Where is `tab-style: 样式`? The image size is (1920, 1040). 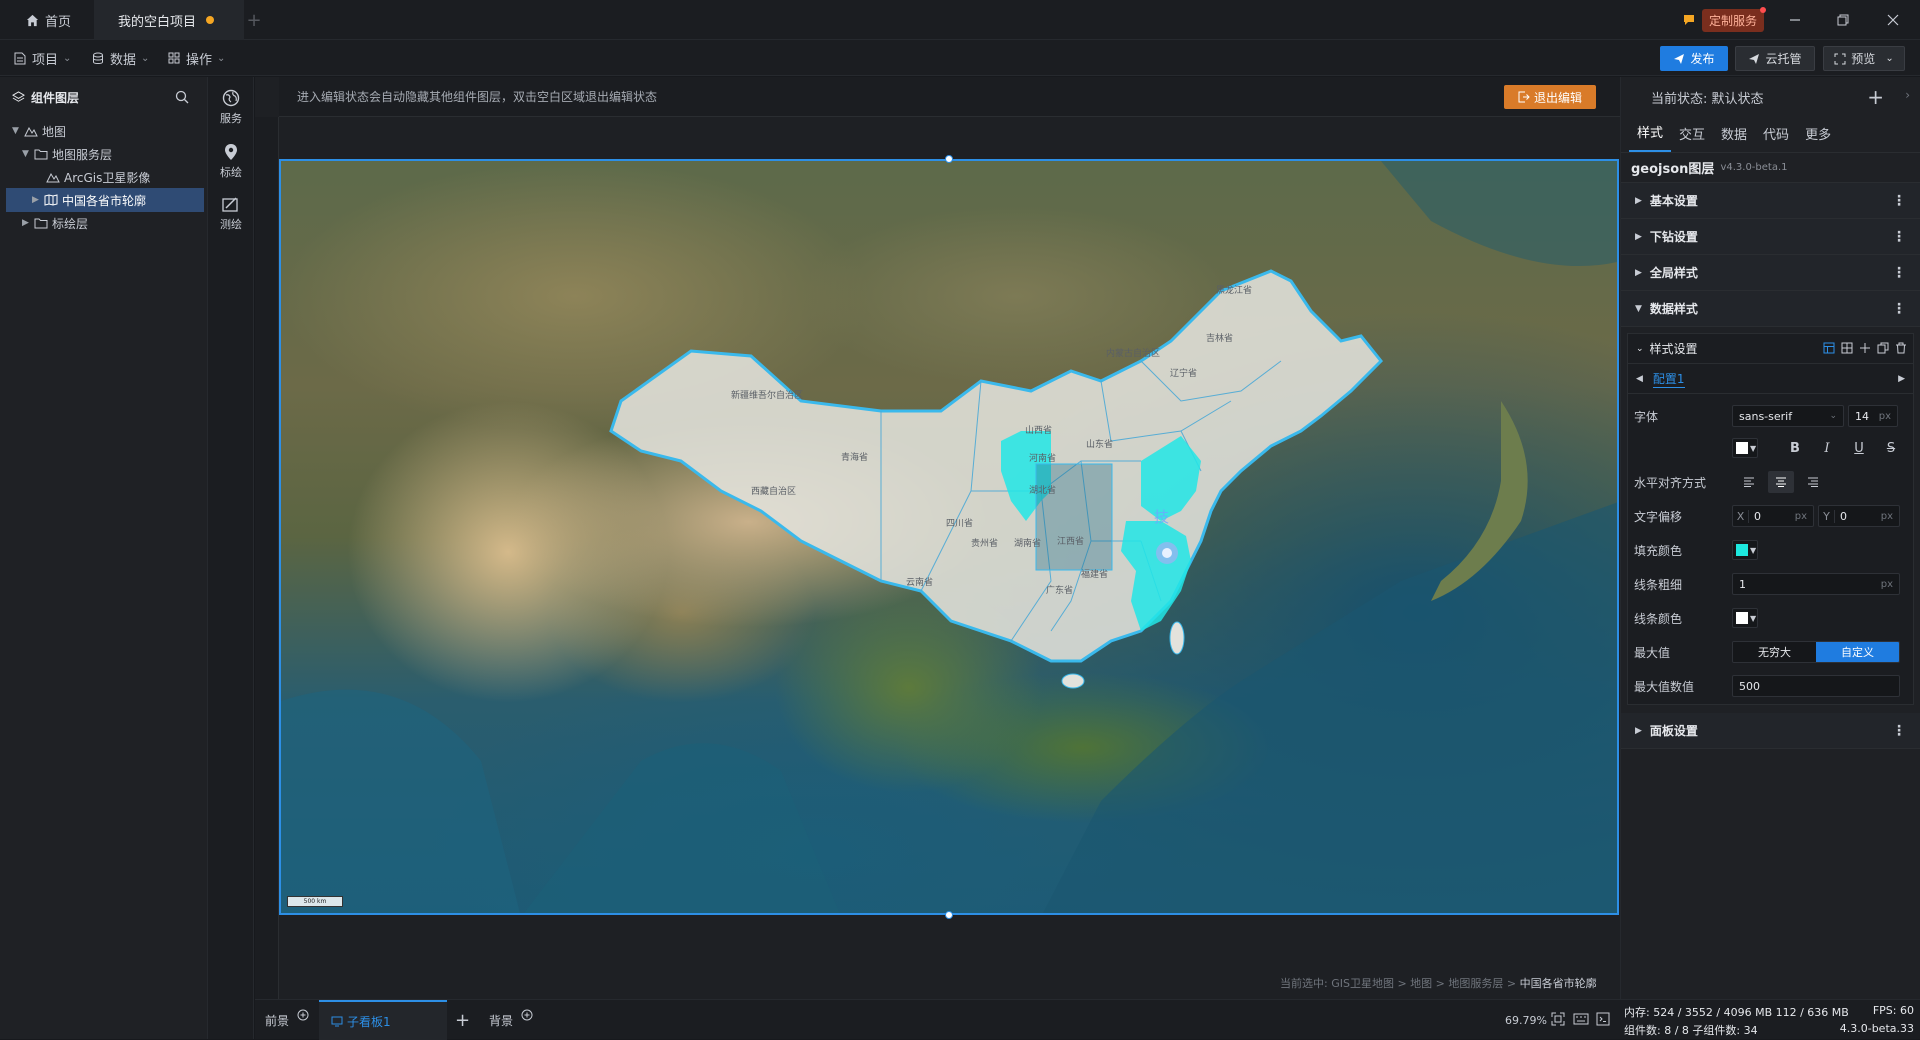 tab-style: 样式 is located at coordinates (1650, 137).